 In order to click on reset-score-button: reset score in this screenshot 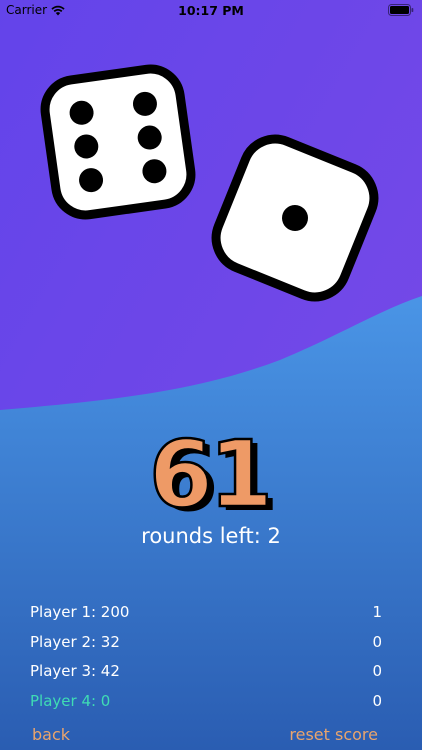, I will do `click(333, 734)`.